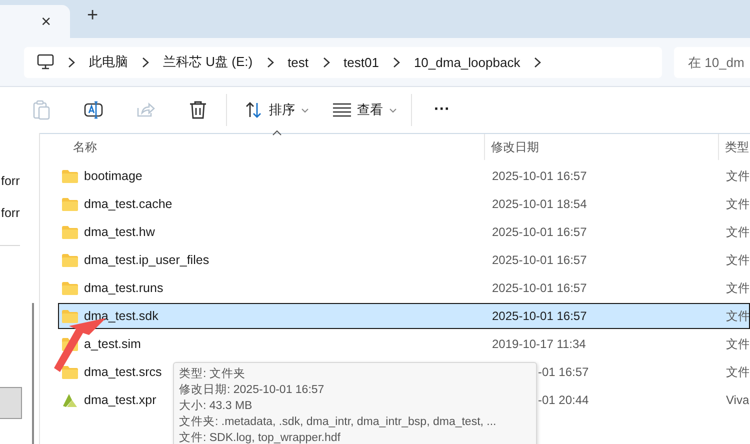  Describe the element at coordinates (737, 400) in the screenshot. I see `file-type: Viva` at that location.